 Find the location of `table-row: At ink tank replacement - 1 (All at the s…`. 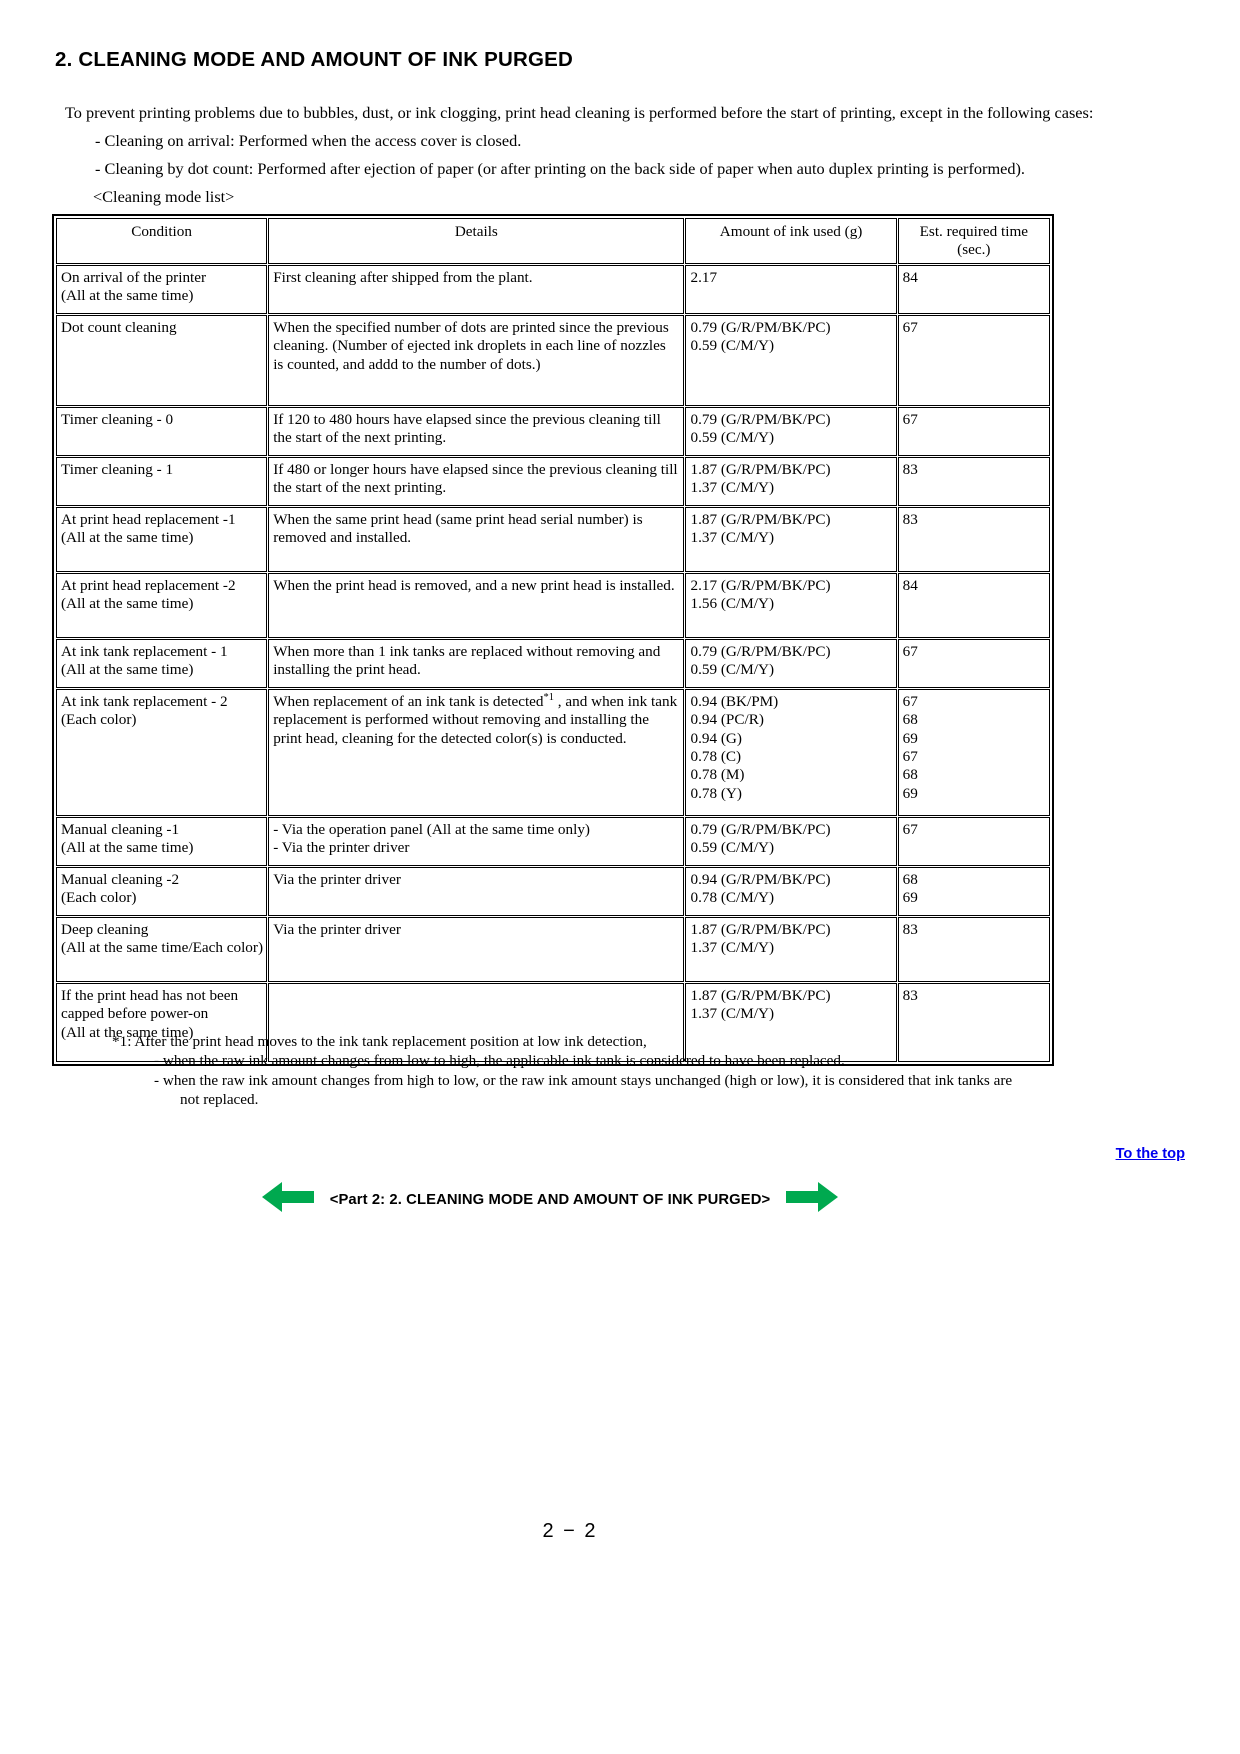

table-row: At ink tank replacement - 1 (All at the s… is located at coordinates (553, 663).